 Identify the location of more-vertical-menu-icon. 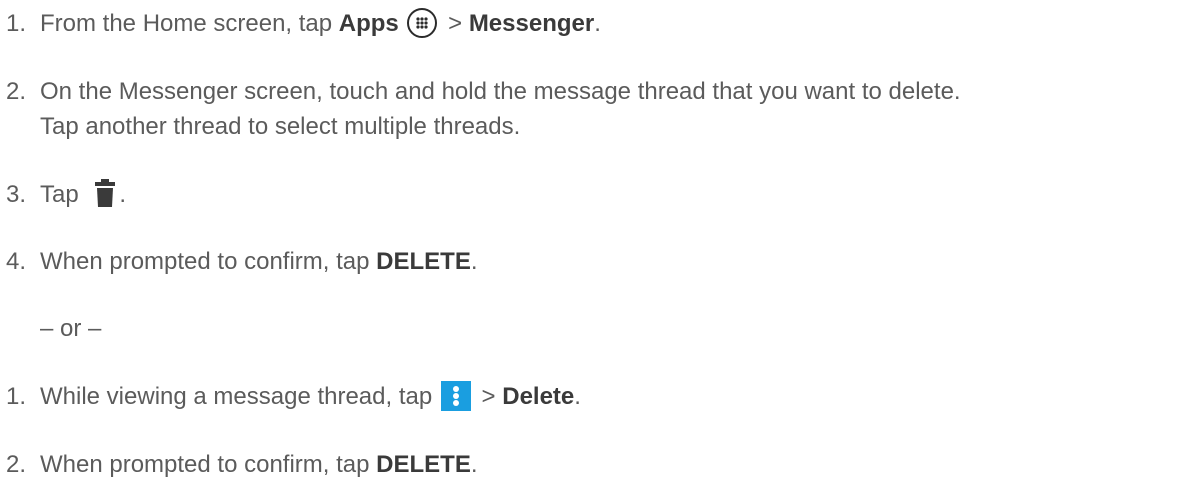
(455, 395).